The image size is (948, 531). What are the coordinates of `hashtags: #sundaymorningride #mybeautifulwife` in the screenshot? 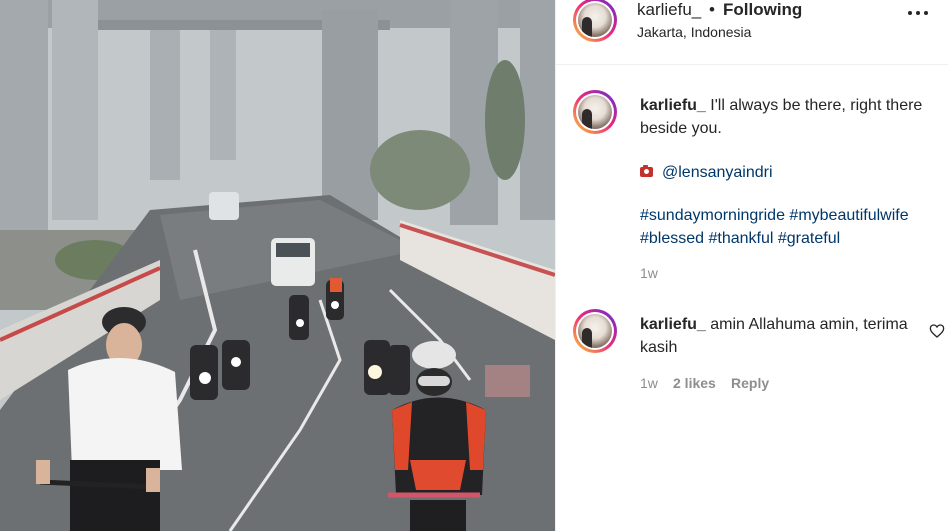 It's located at (774, 215).